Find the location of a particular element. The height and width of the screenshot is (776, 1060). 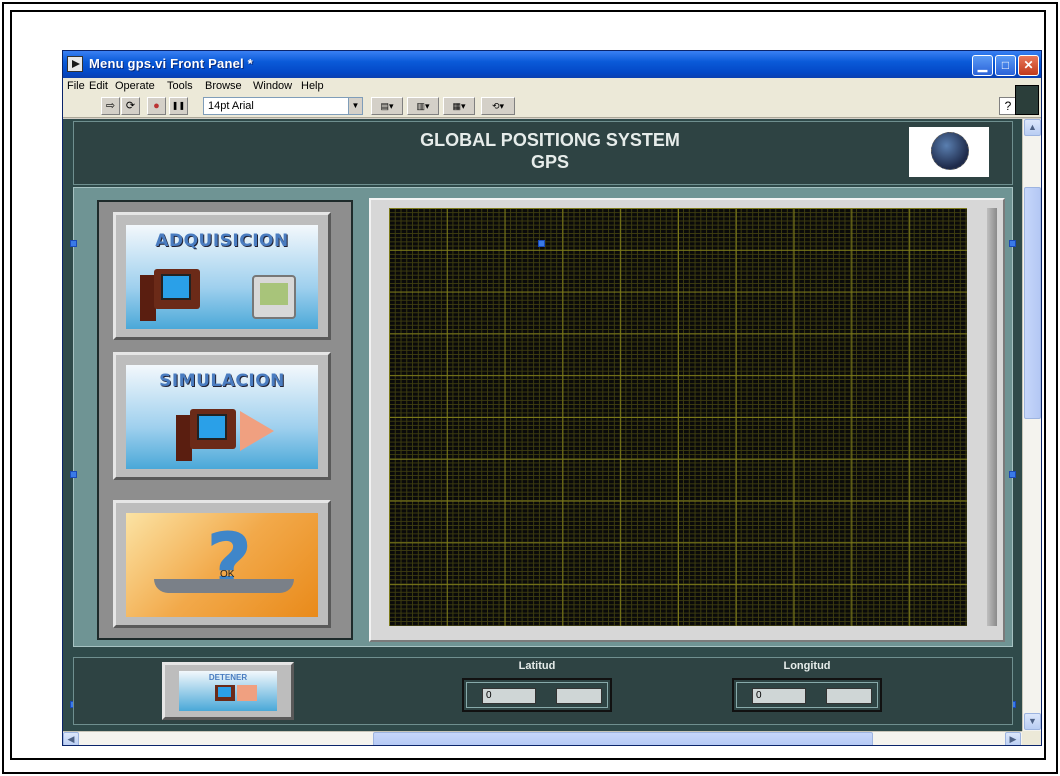

chevron-down-icon: ▼ is located at coordinates (355, 106).